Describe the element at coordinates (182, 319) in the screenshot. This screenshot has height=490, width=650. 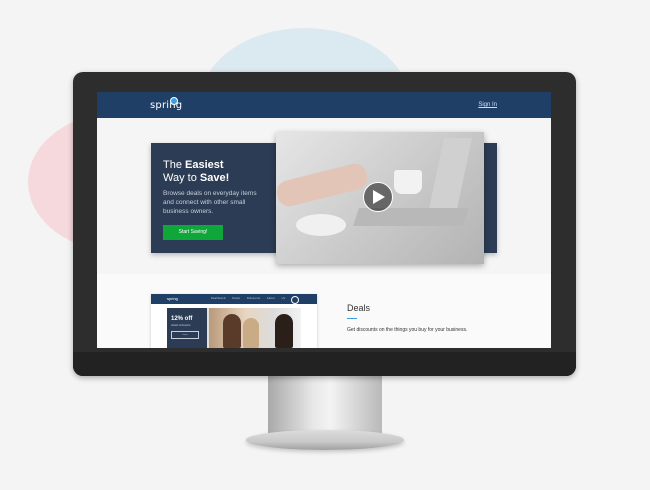
I see `thumbnail-offer-title: 12% off` at that location.